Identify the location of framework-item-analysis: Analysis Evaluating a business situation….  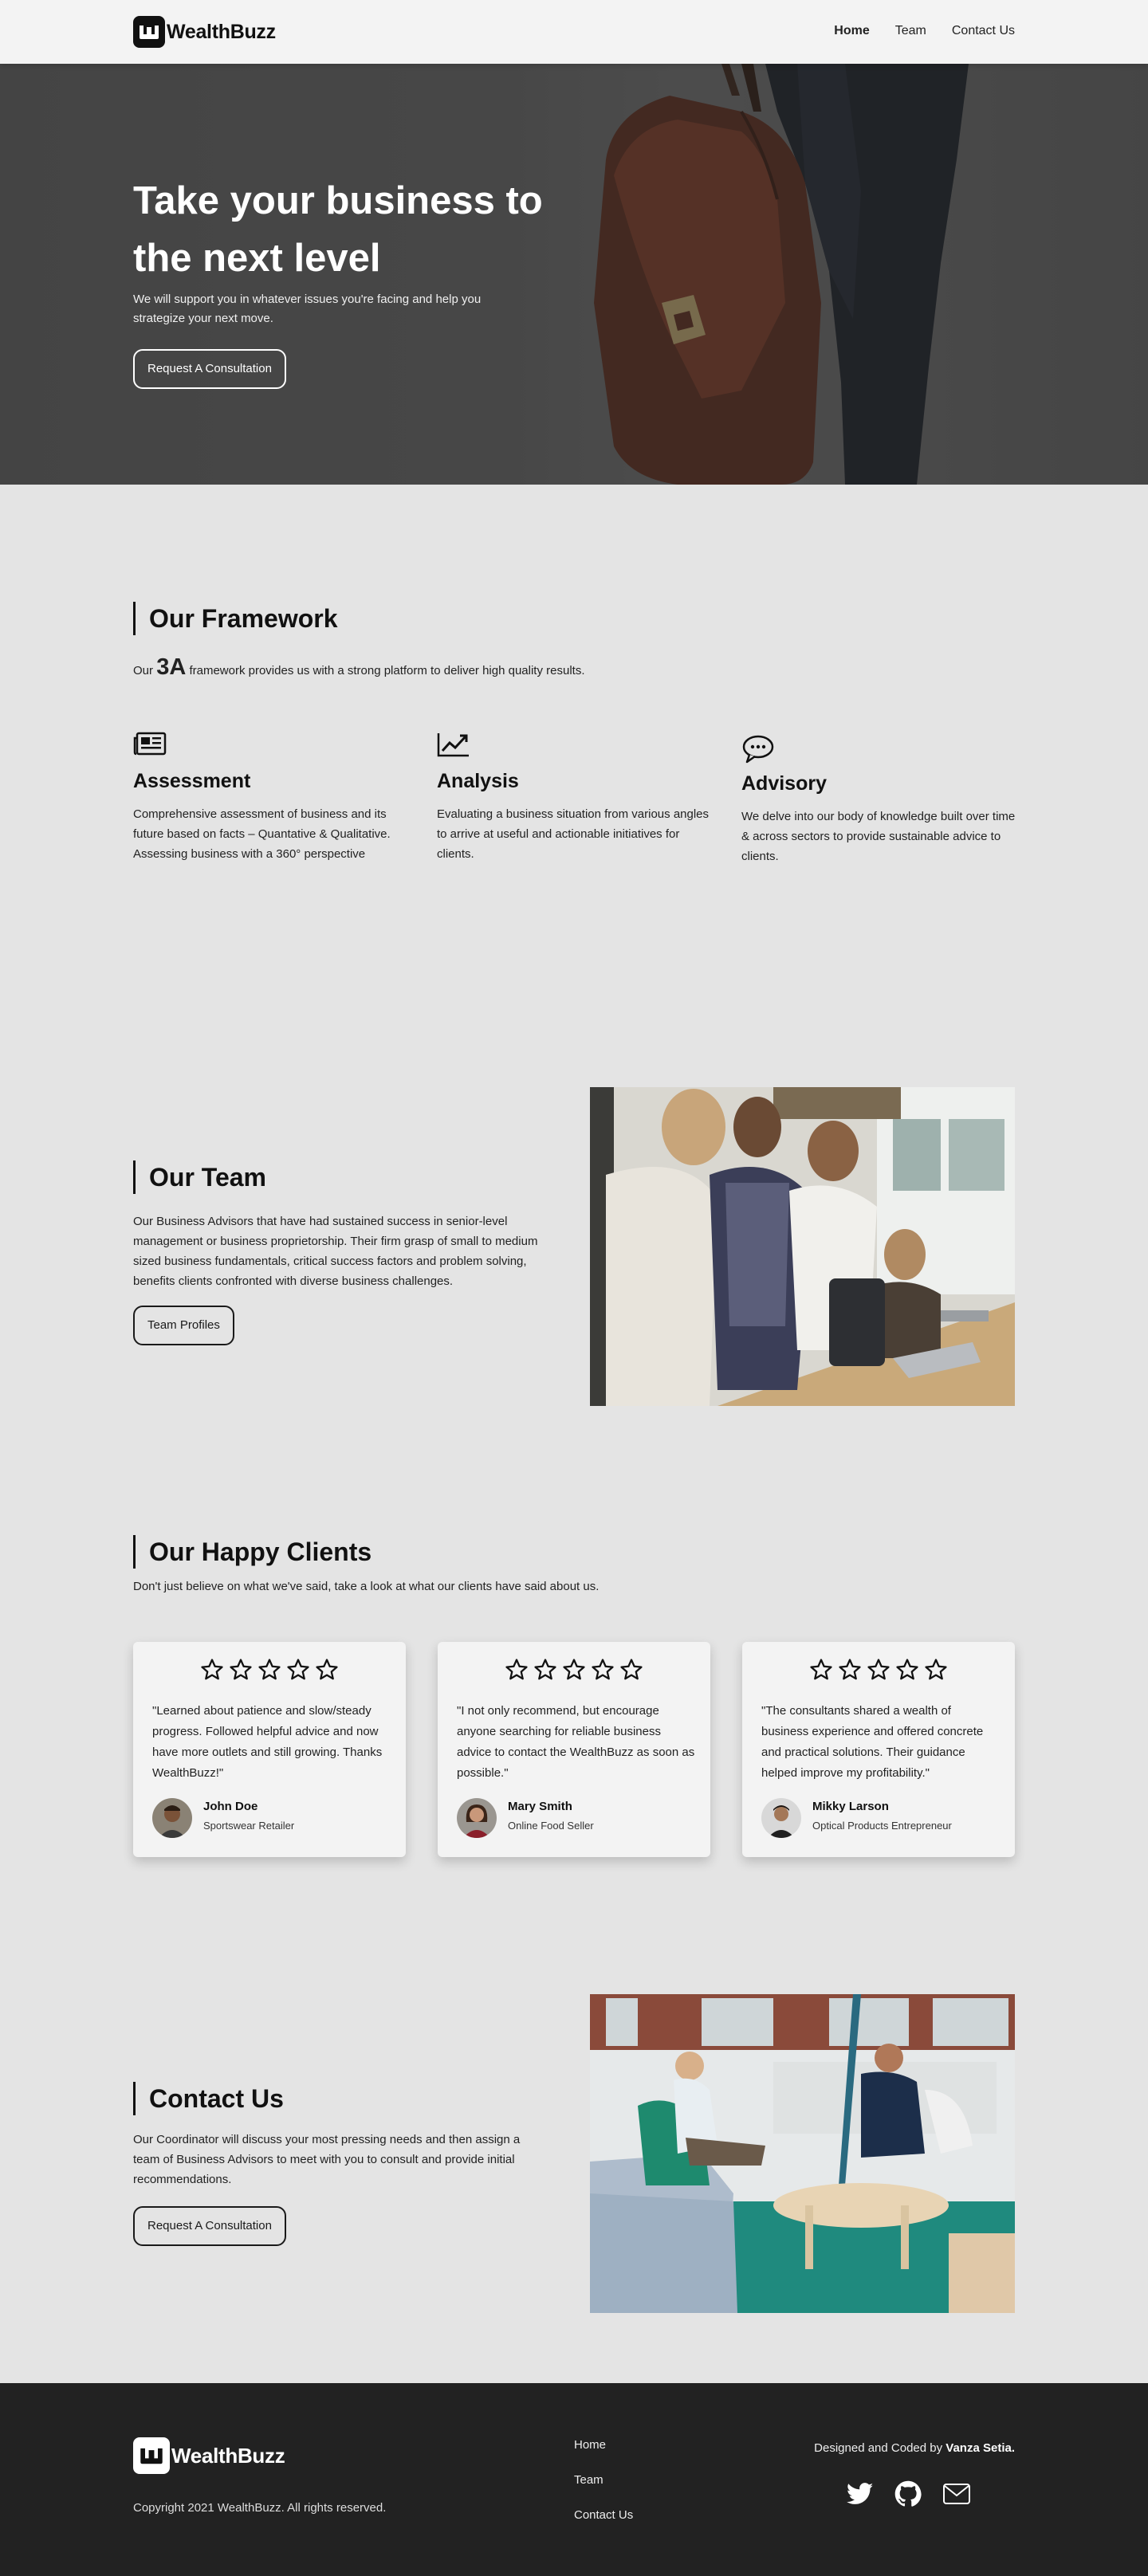
(576, 798).